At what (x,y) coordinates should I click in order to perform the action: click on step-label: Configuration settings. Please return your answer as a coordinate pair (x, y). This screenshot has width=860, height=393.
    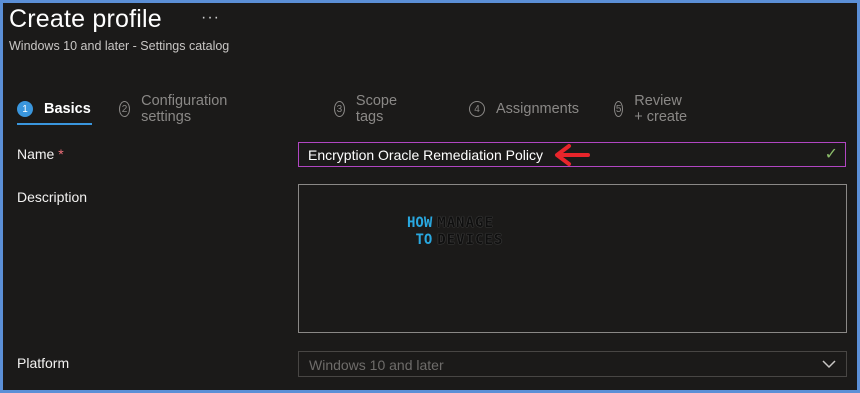
    Looking at the image, I should click on (184, 109).